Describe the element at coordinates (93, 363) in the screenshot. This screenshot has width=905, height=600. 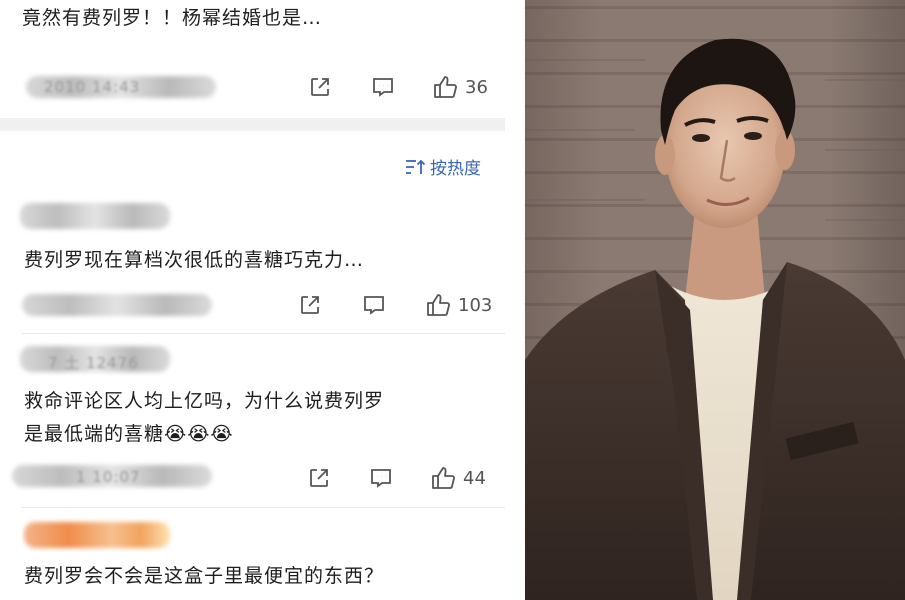
I see `comment-username: 7 土 12476` at that location.